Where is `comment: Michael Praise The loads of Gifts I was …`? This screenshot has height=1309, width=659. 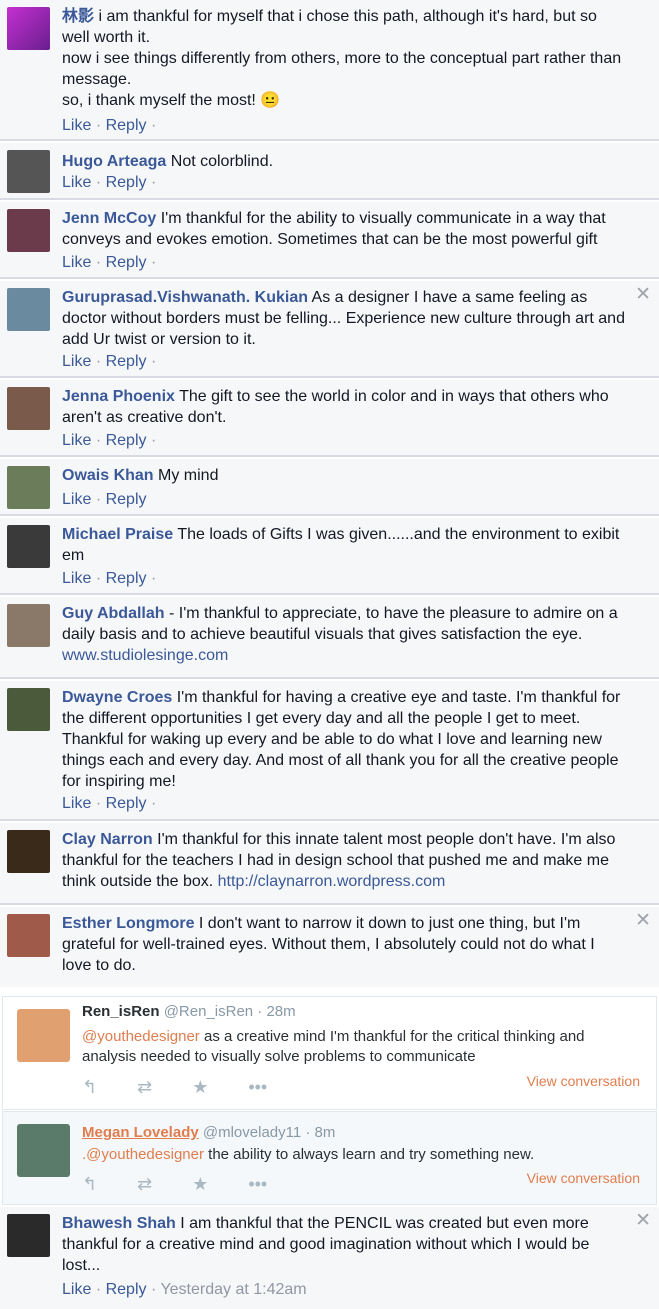 comment: Michael Praise The loads of Gifts I was … is located at coordinates (329, 556).